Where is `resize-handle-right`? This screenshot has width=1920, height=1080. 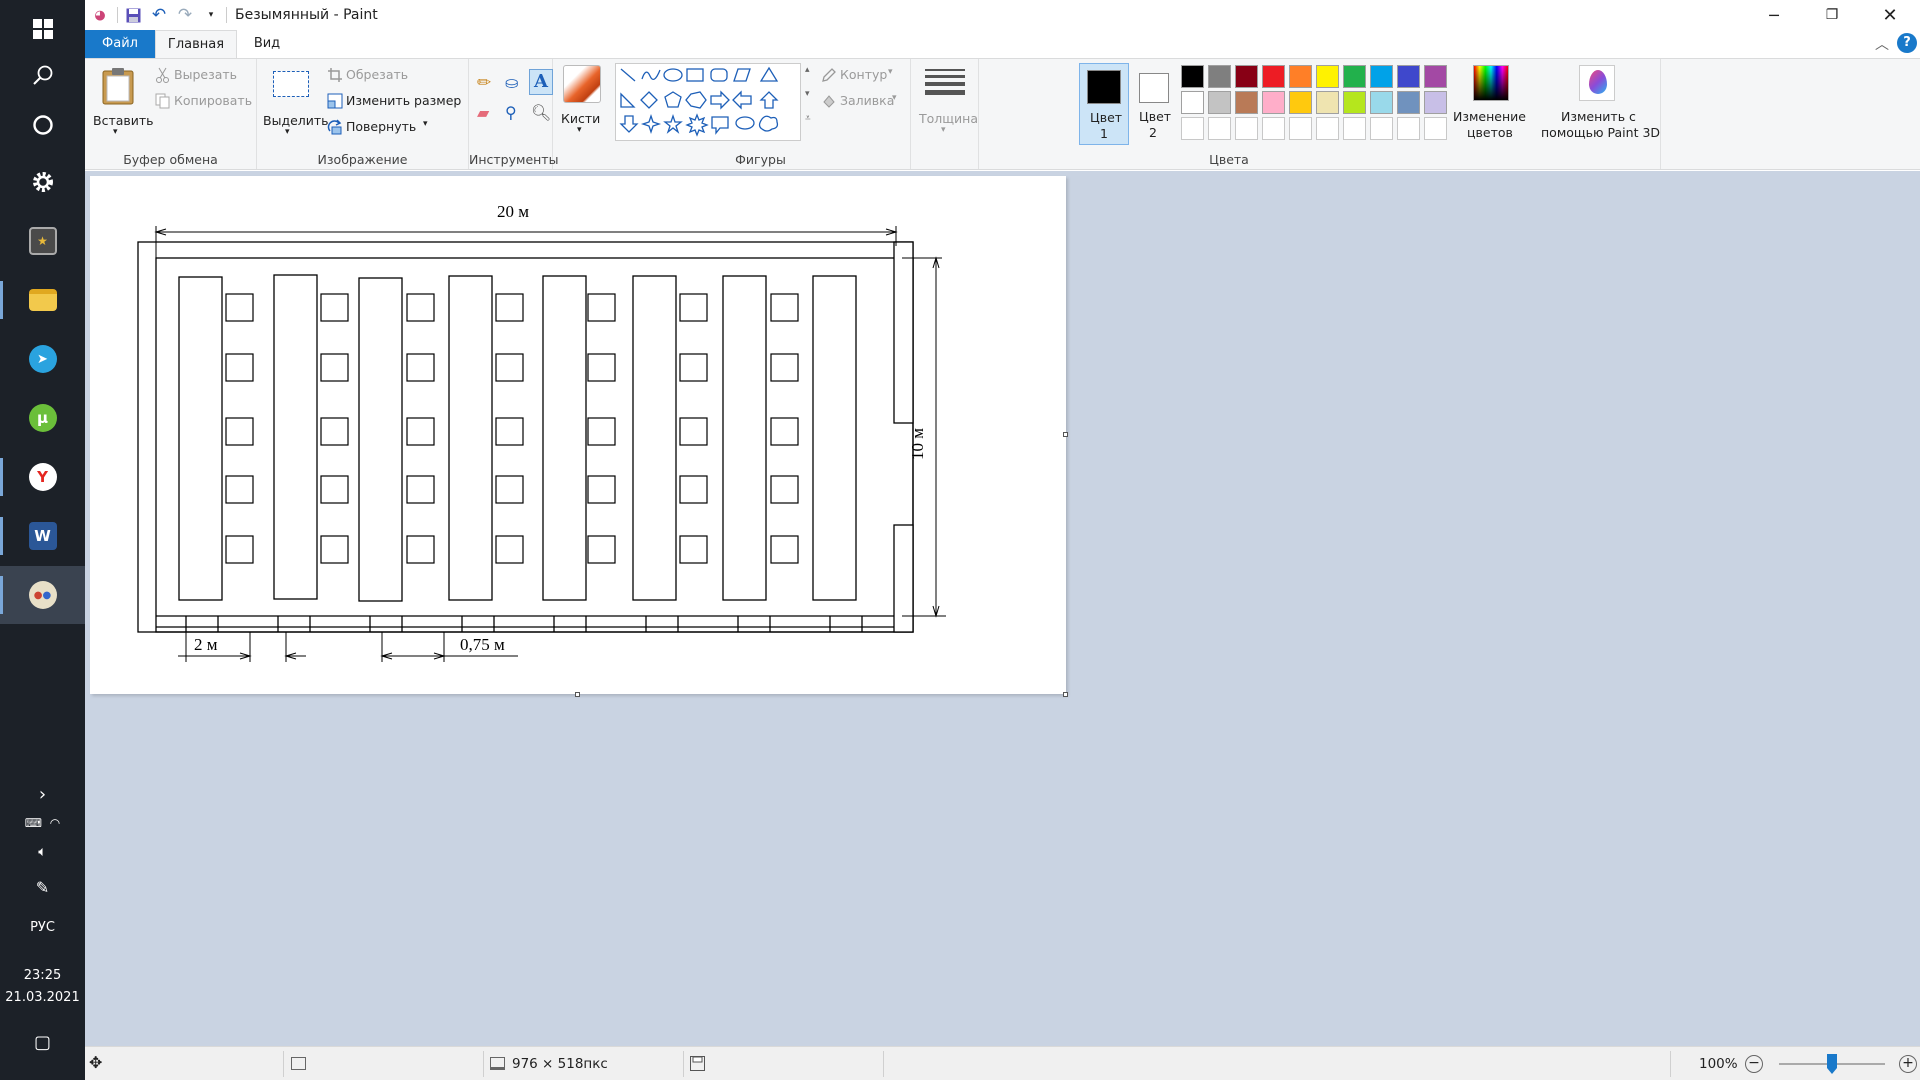
resize-handle-right is located at coordinates (1065, 434).